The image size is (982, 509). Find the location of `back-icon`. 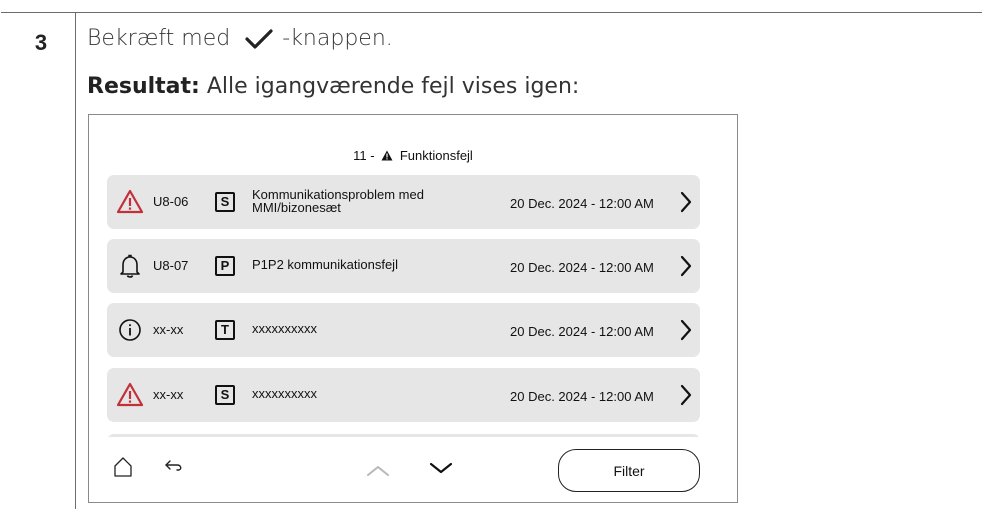

back-icon is located at coordinates (174, 467).